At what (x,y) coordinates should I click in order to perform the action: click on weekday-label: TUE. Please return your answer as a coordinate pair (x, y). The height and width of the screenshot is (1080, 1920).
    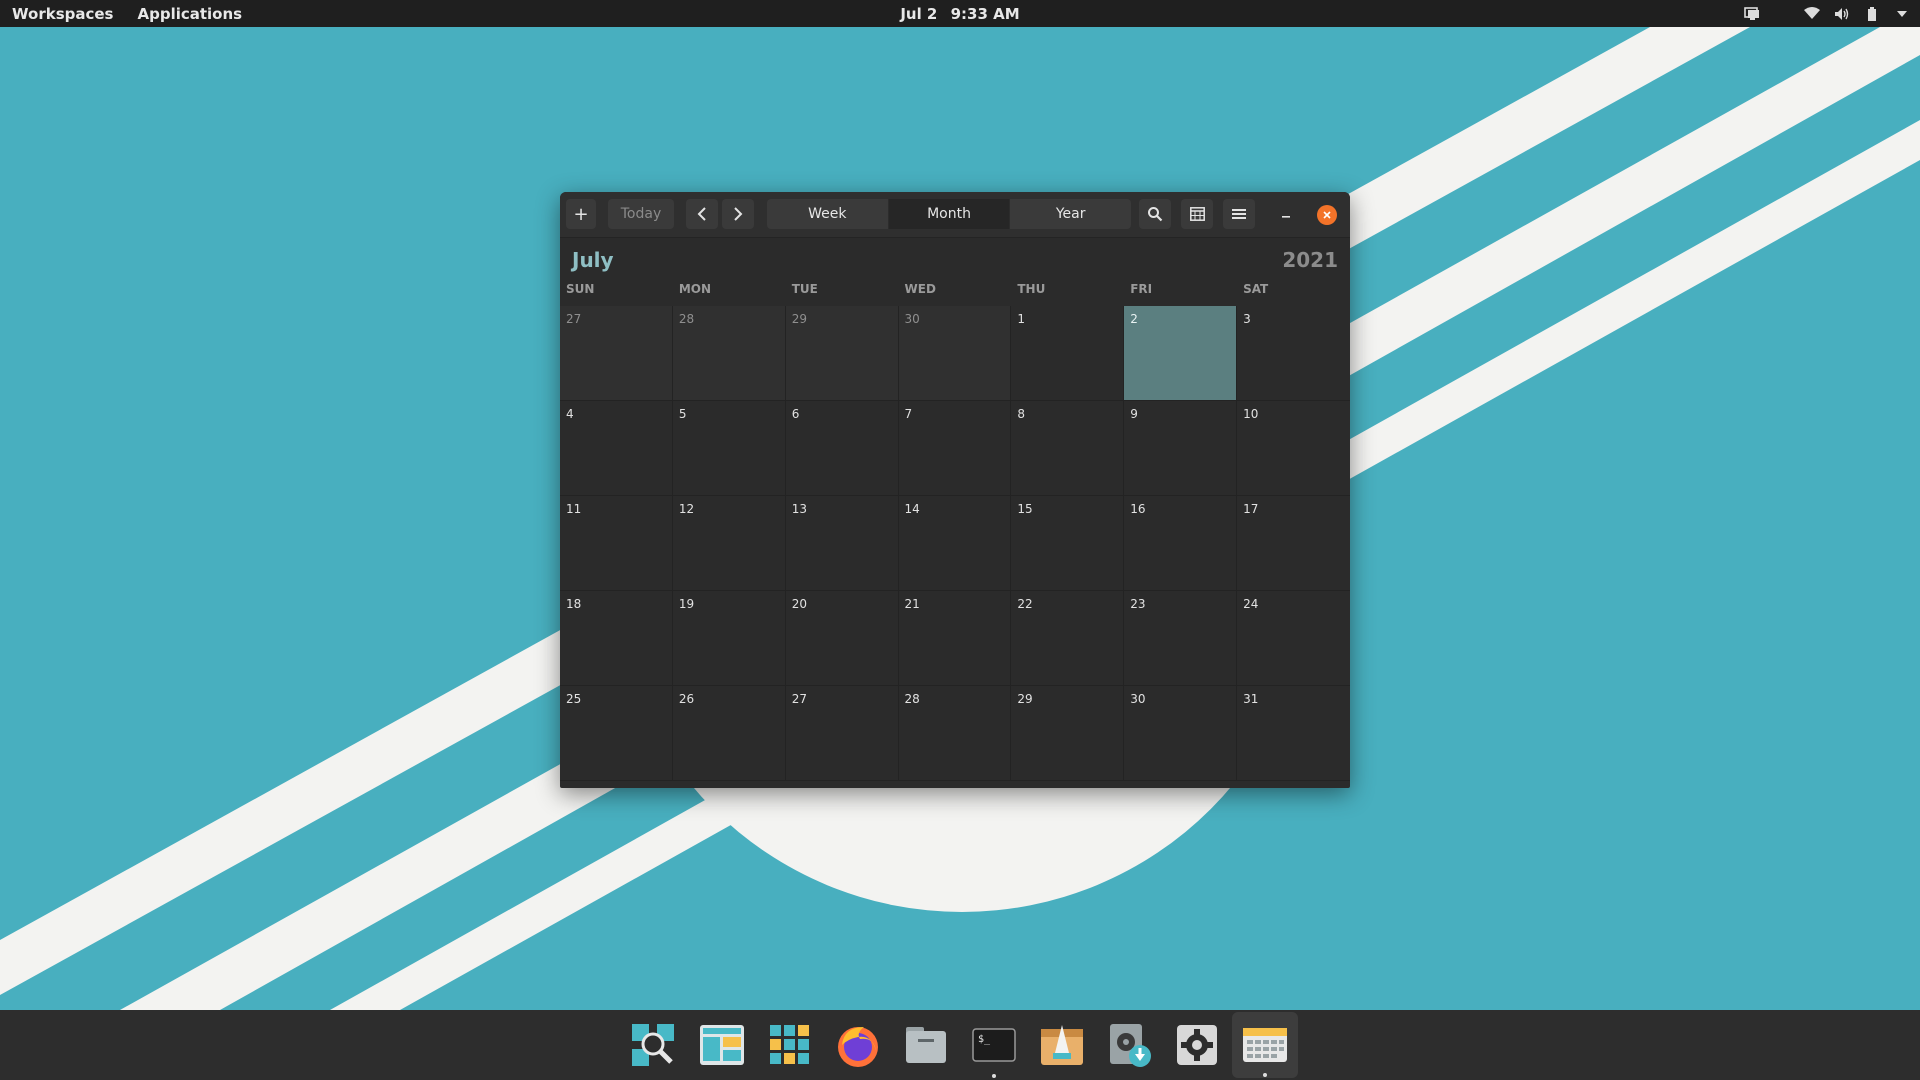
    Looking at the image, I should click on (804, 289).